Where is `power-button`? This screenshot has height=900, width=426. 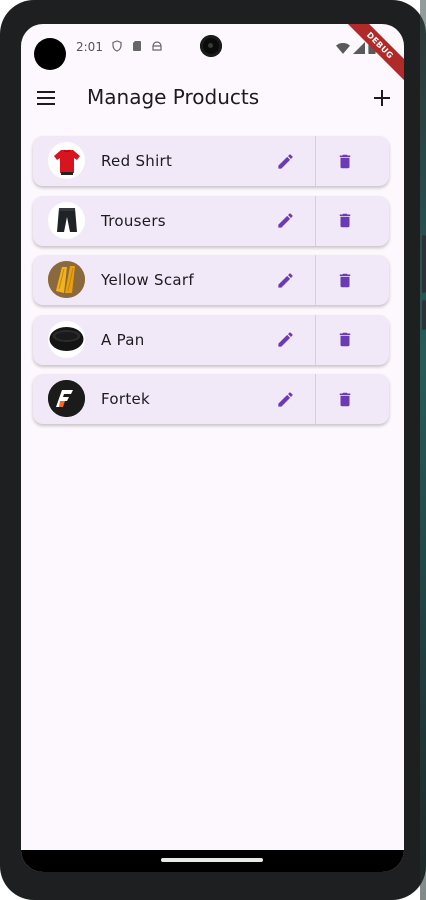
power-button is located at coordinates (424, 315).